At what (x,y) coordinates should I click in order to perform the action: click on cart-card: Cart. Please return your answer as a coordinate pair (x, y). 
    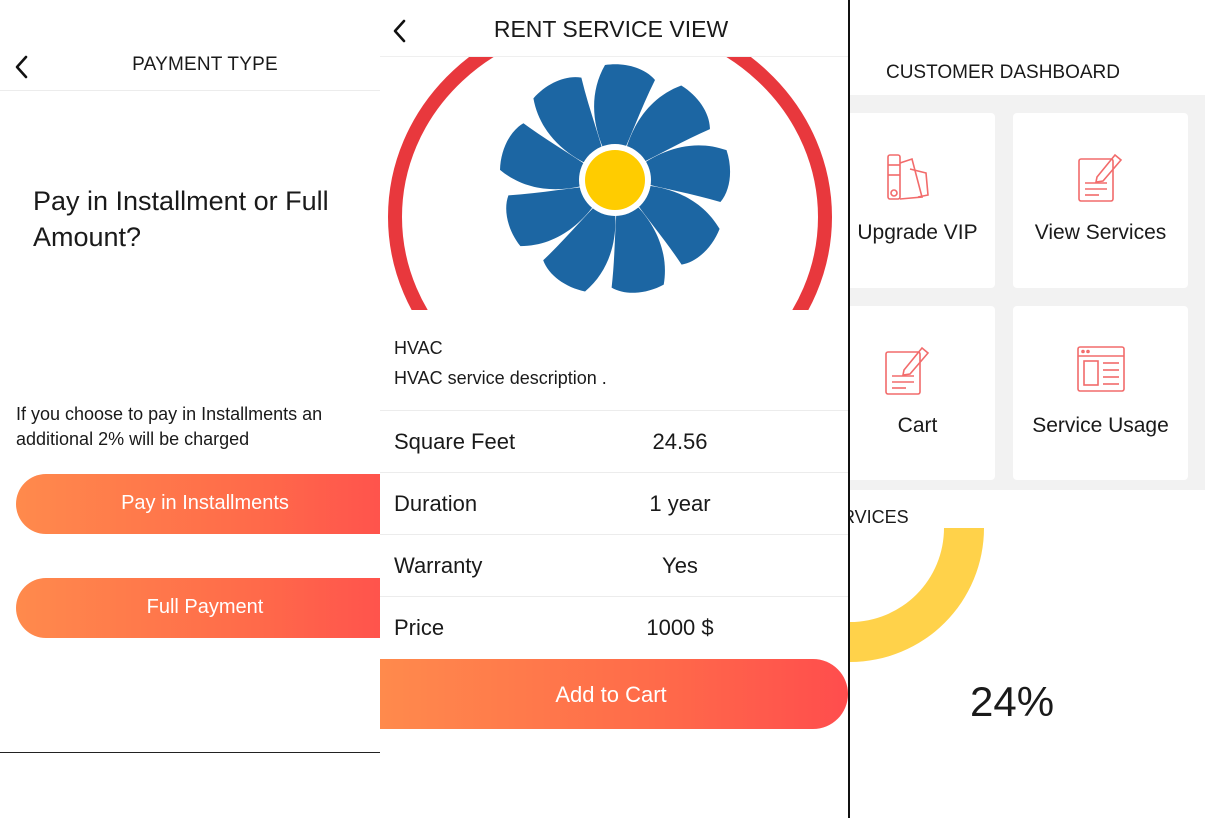
    Looking at the image, I should click on (922, 393).